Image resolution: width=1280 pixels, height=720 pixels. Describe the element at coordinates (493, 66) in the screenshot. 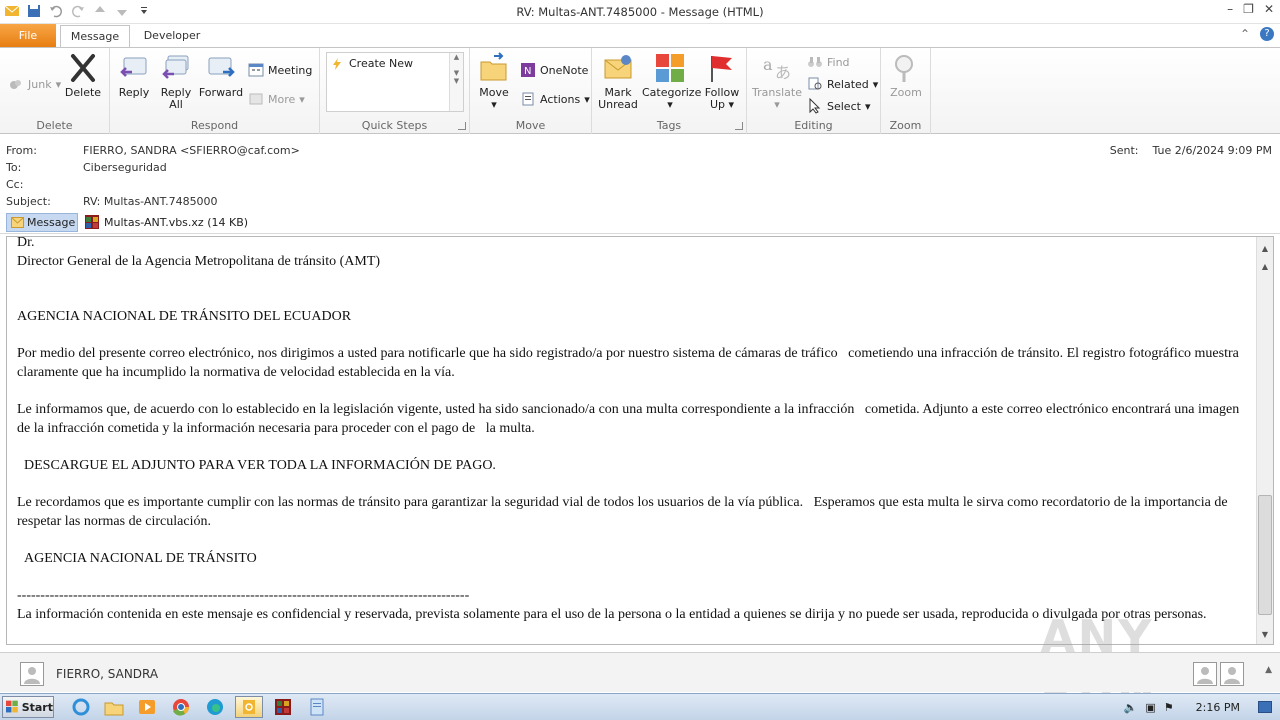

I see `move-folder-icon` at that location.